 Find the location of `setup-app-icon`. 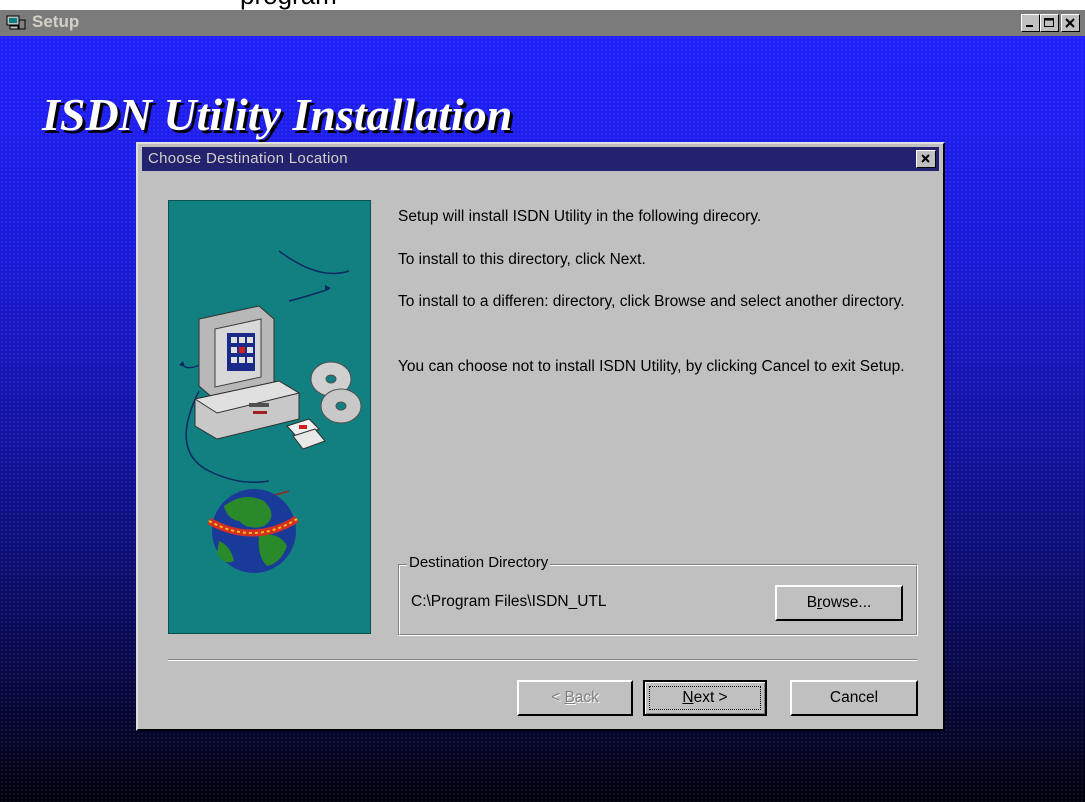

setup-app-icon is located at coordinates (16, 22).